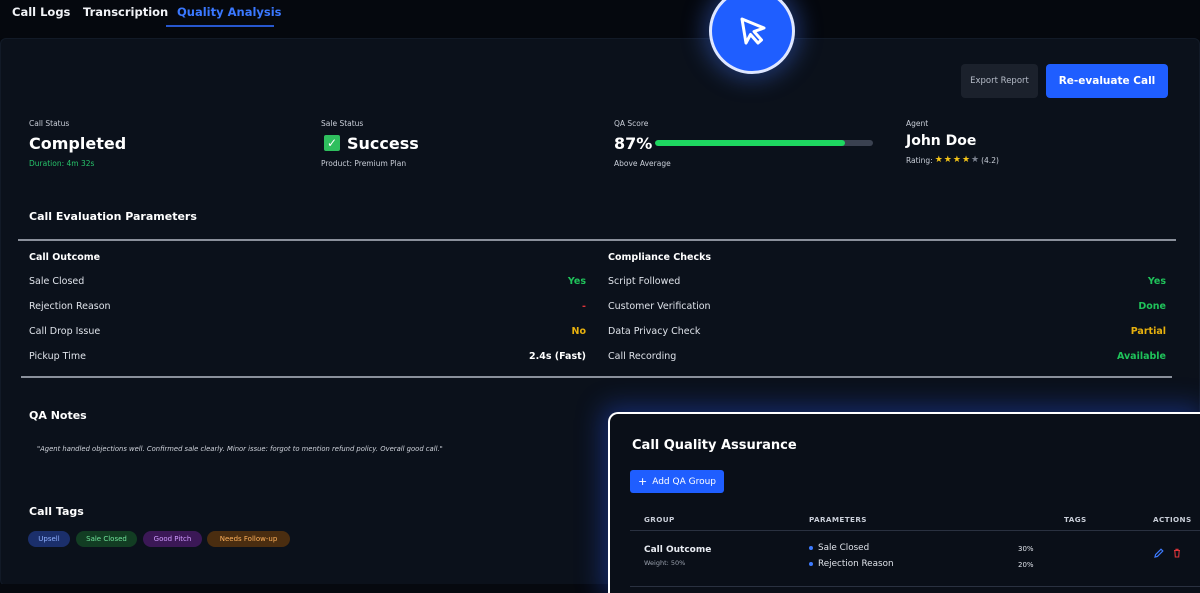  I want to click on reevaluate-call-button: Re-evaluate Call, so click(1107, 81).